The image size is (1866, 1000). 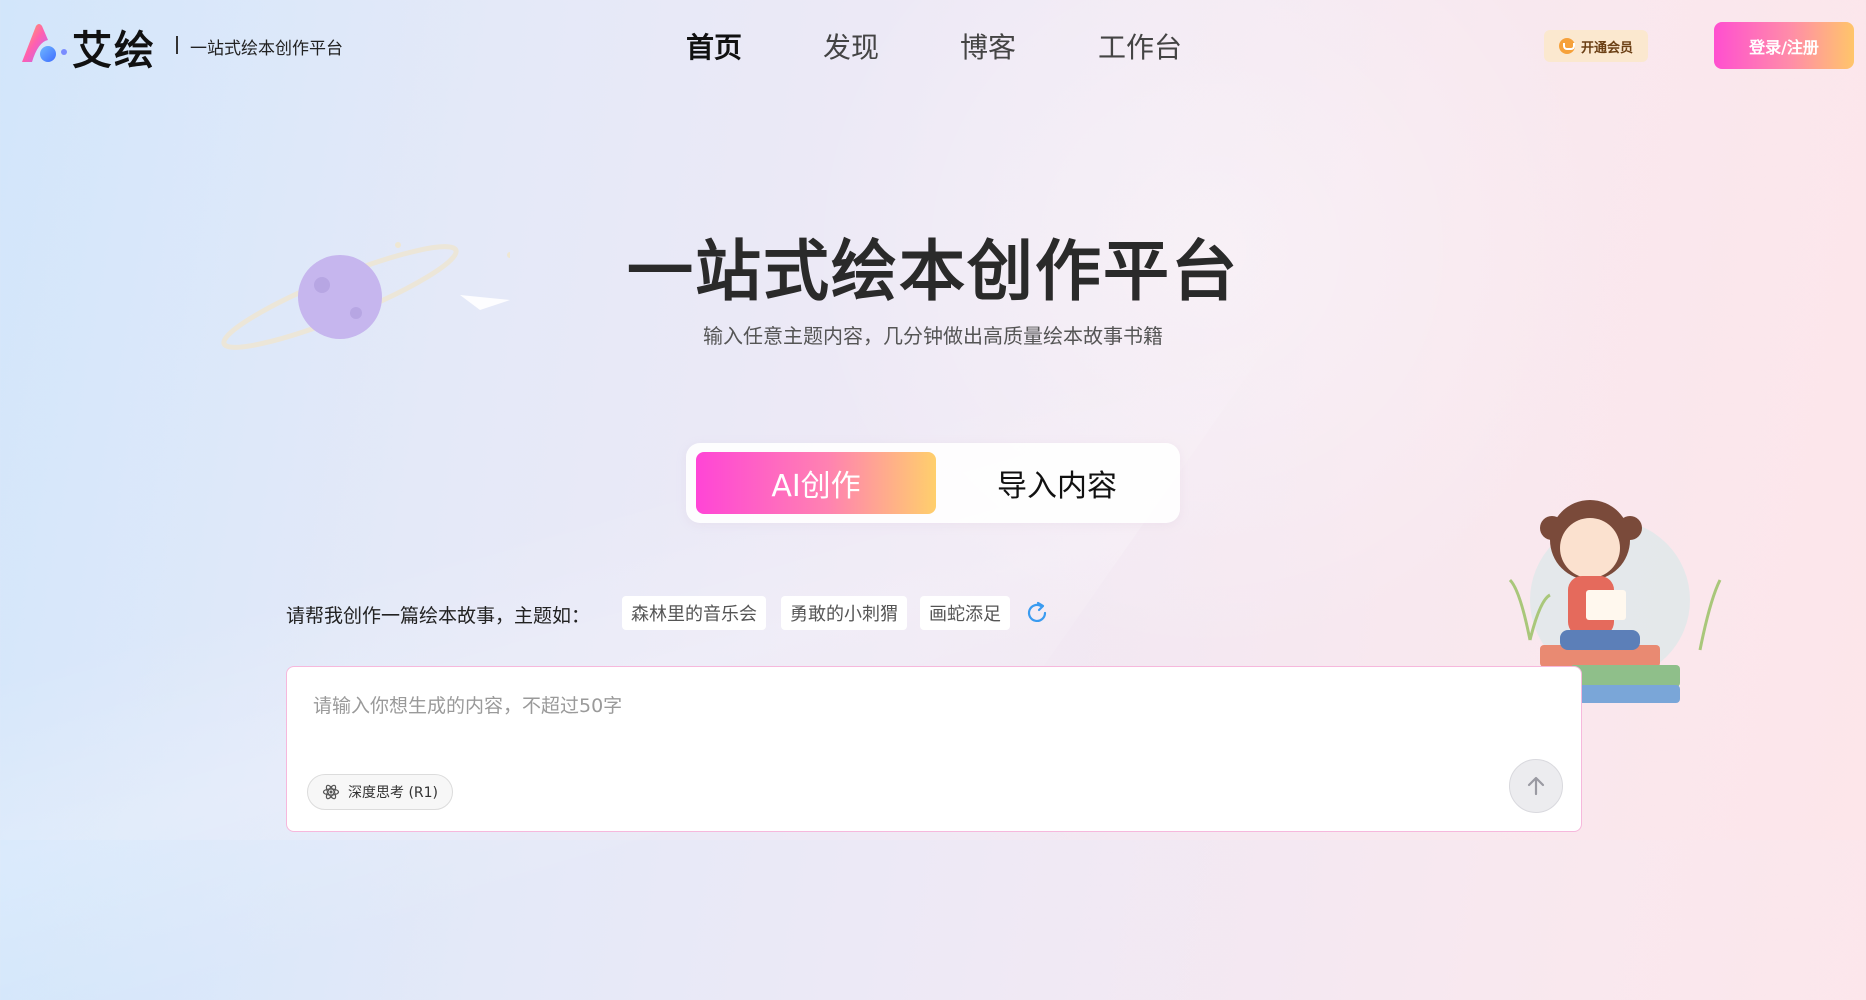 What do you see at coordinates (1784, 45) in the screenshot?
I see `login-register-button: 登录/注册` at bounding box center [1784, 45].